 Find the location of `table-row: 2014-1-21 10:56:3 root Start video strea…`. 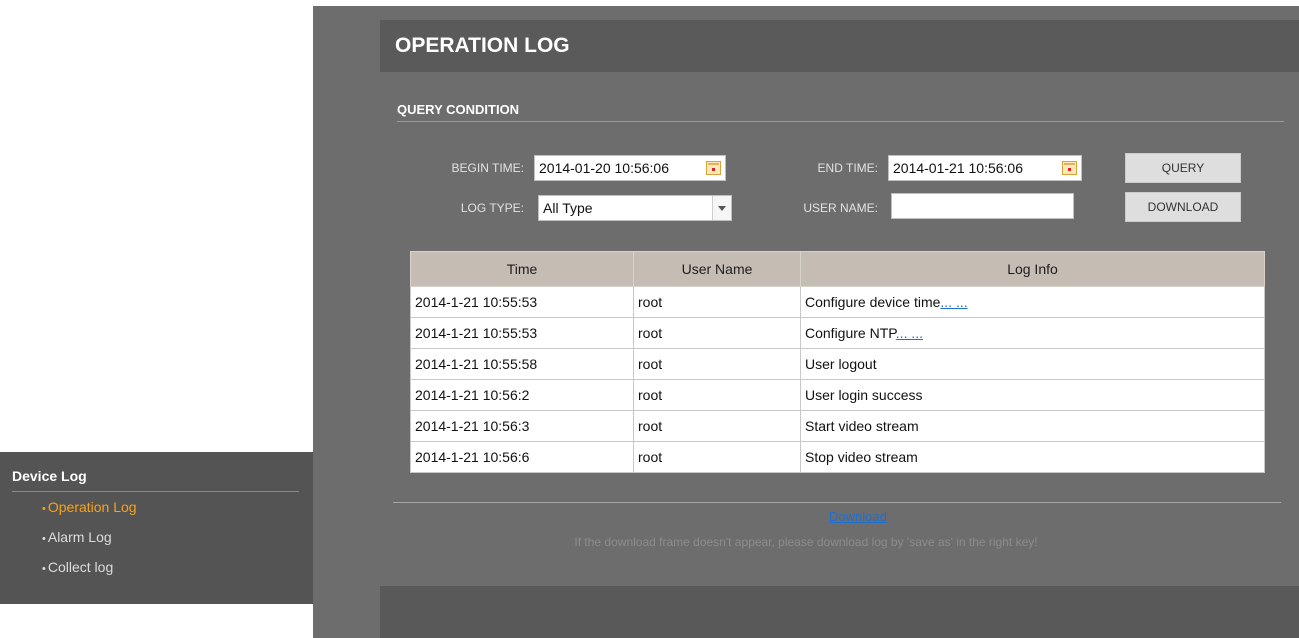

table-row: 2014-1-21 10:56:3 root Start video strea… is located at coordinates (837, 426).